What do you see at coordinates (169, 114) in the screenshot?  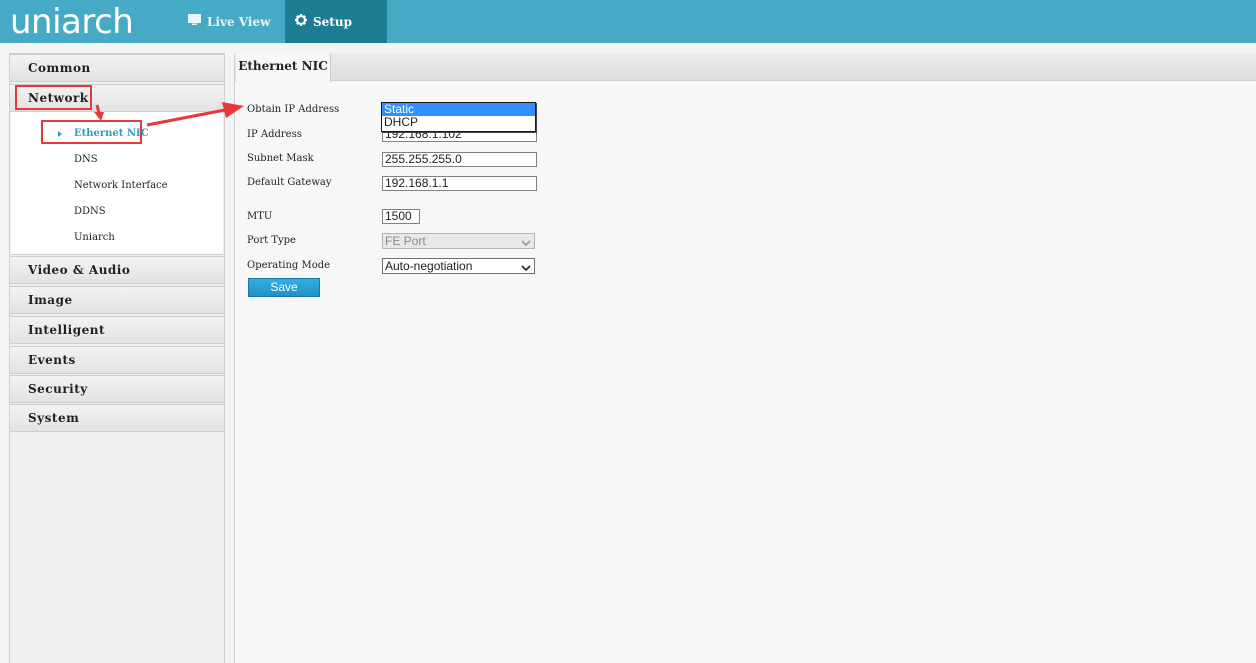 I see `annotation-arrows` at bounding box center [169, 114].